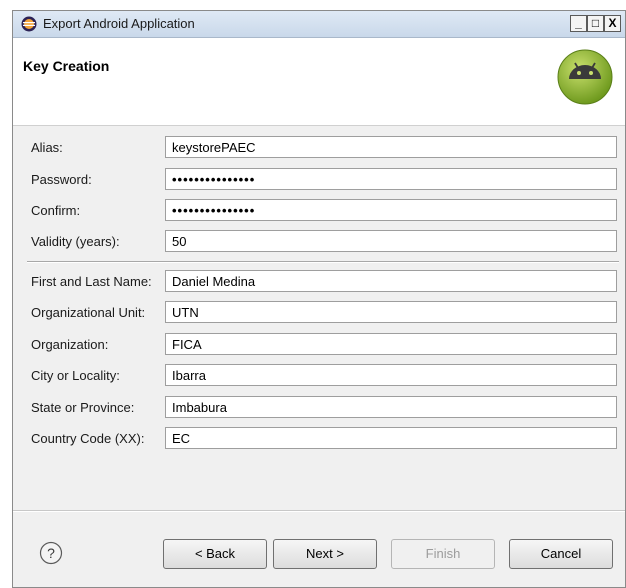  Describe the element at coordinates (612, 23) in the screenshot. I see `close-button: X` at that location.